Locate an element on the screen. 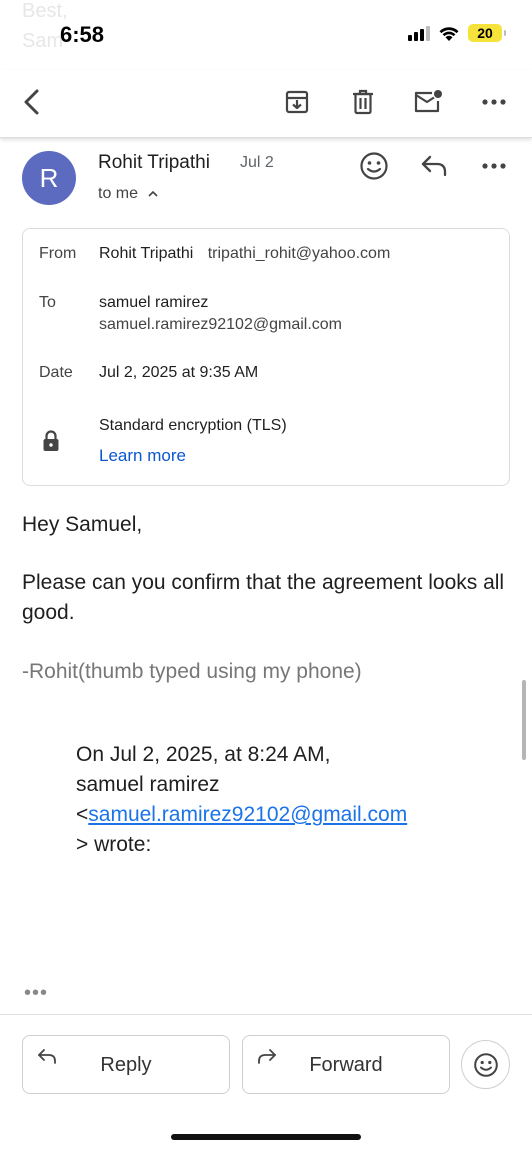  scrollbar is located at coordinates (524, 720).